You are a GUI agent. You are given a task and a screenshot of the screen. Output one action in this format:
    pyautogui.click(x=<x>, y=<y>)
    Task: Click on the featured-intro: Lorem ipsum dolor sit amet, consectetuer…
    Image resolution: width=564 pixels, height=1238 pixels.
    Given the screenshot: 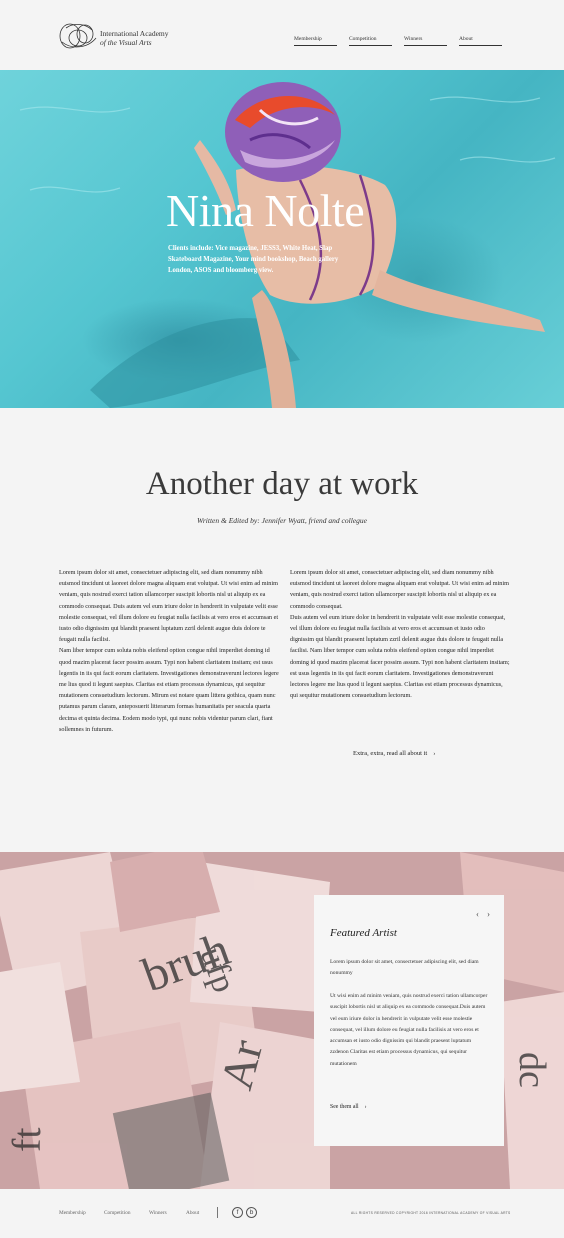 What is the action you would take?
    pyautogui.click(x=404, y=967)
    